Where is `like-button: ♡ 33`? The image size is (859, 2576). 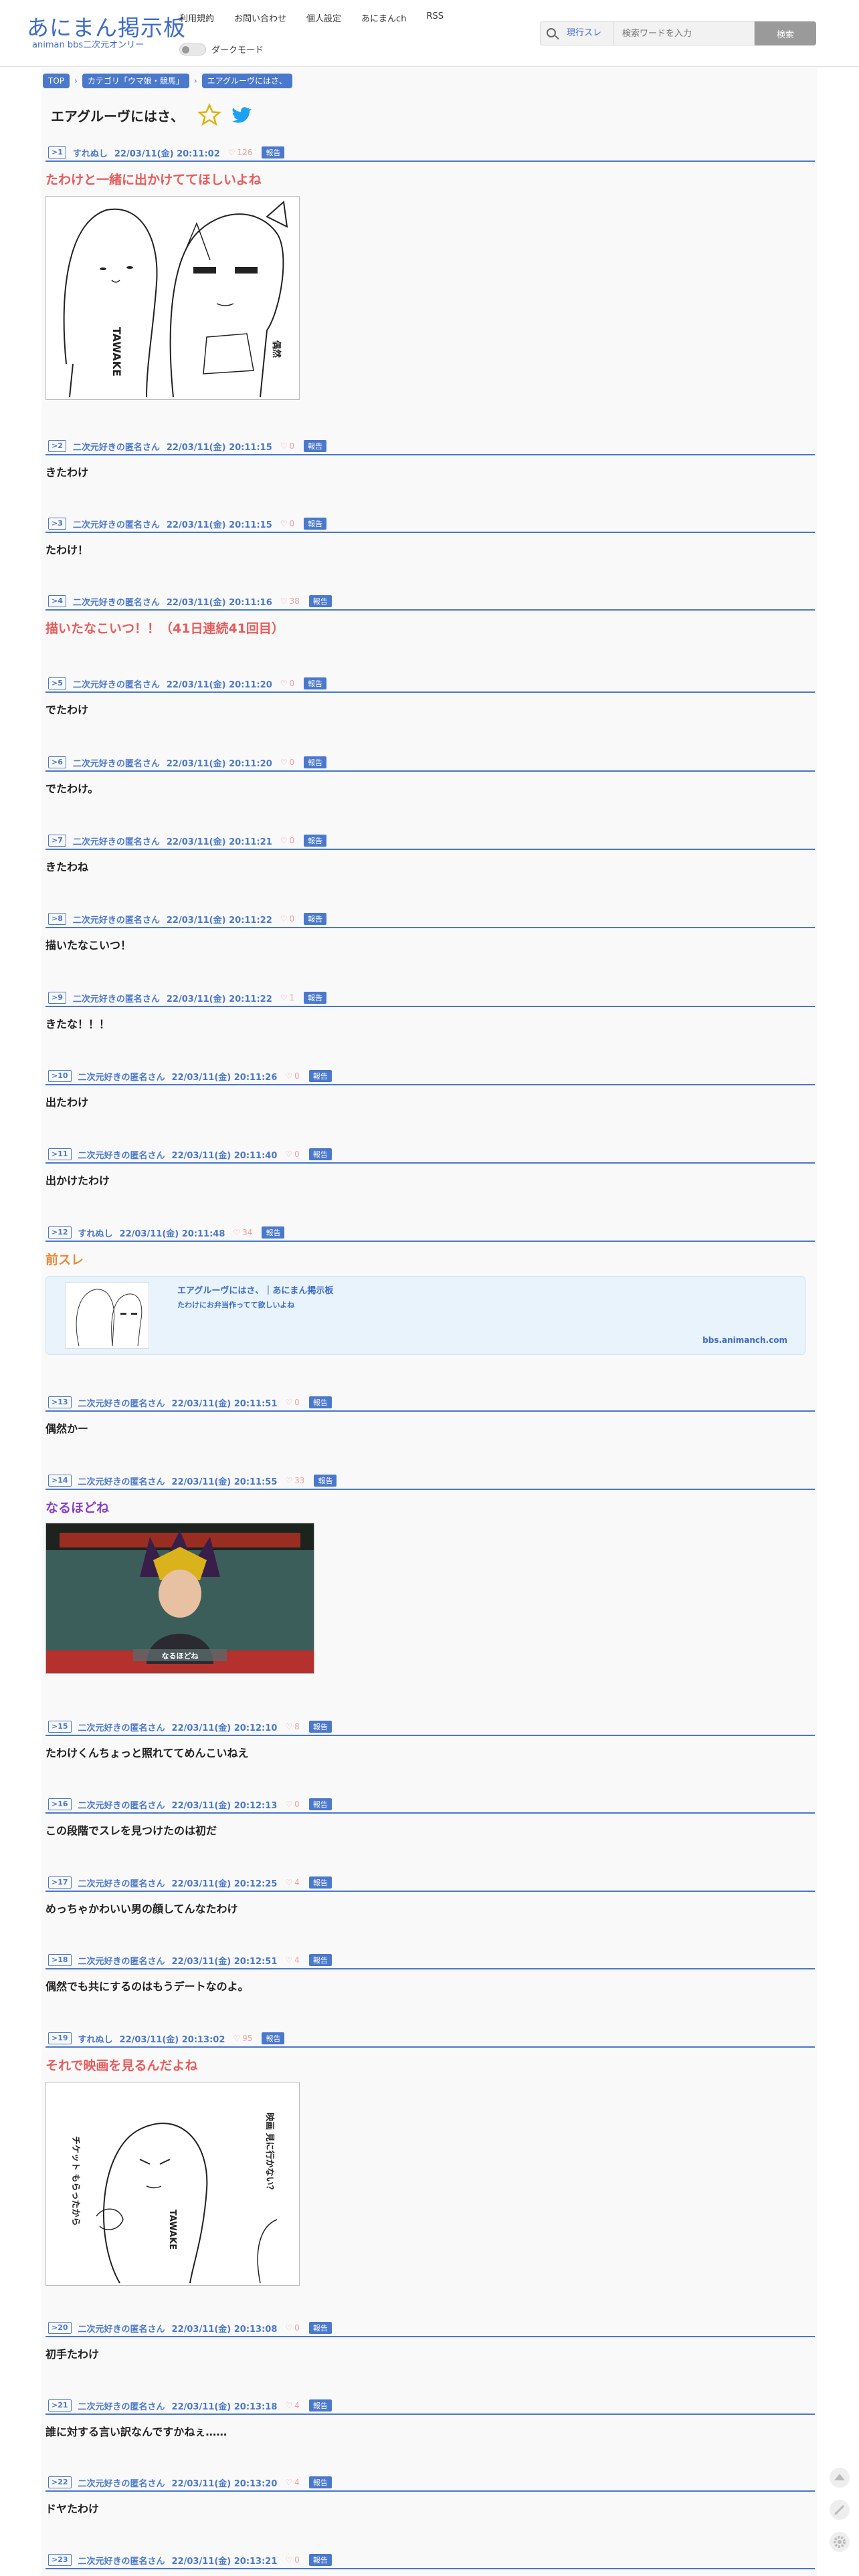
like-button: ♡ 33 is located at coordinates (294, 1481).